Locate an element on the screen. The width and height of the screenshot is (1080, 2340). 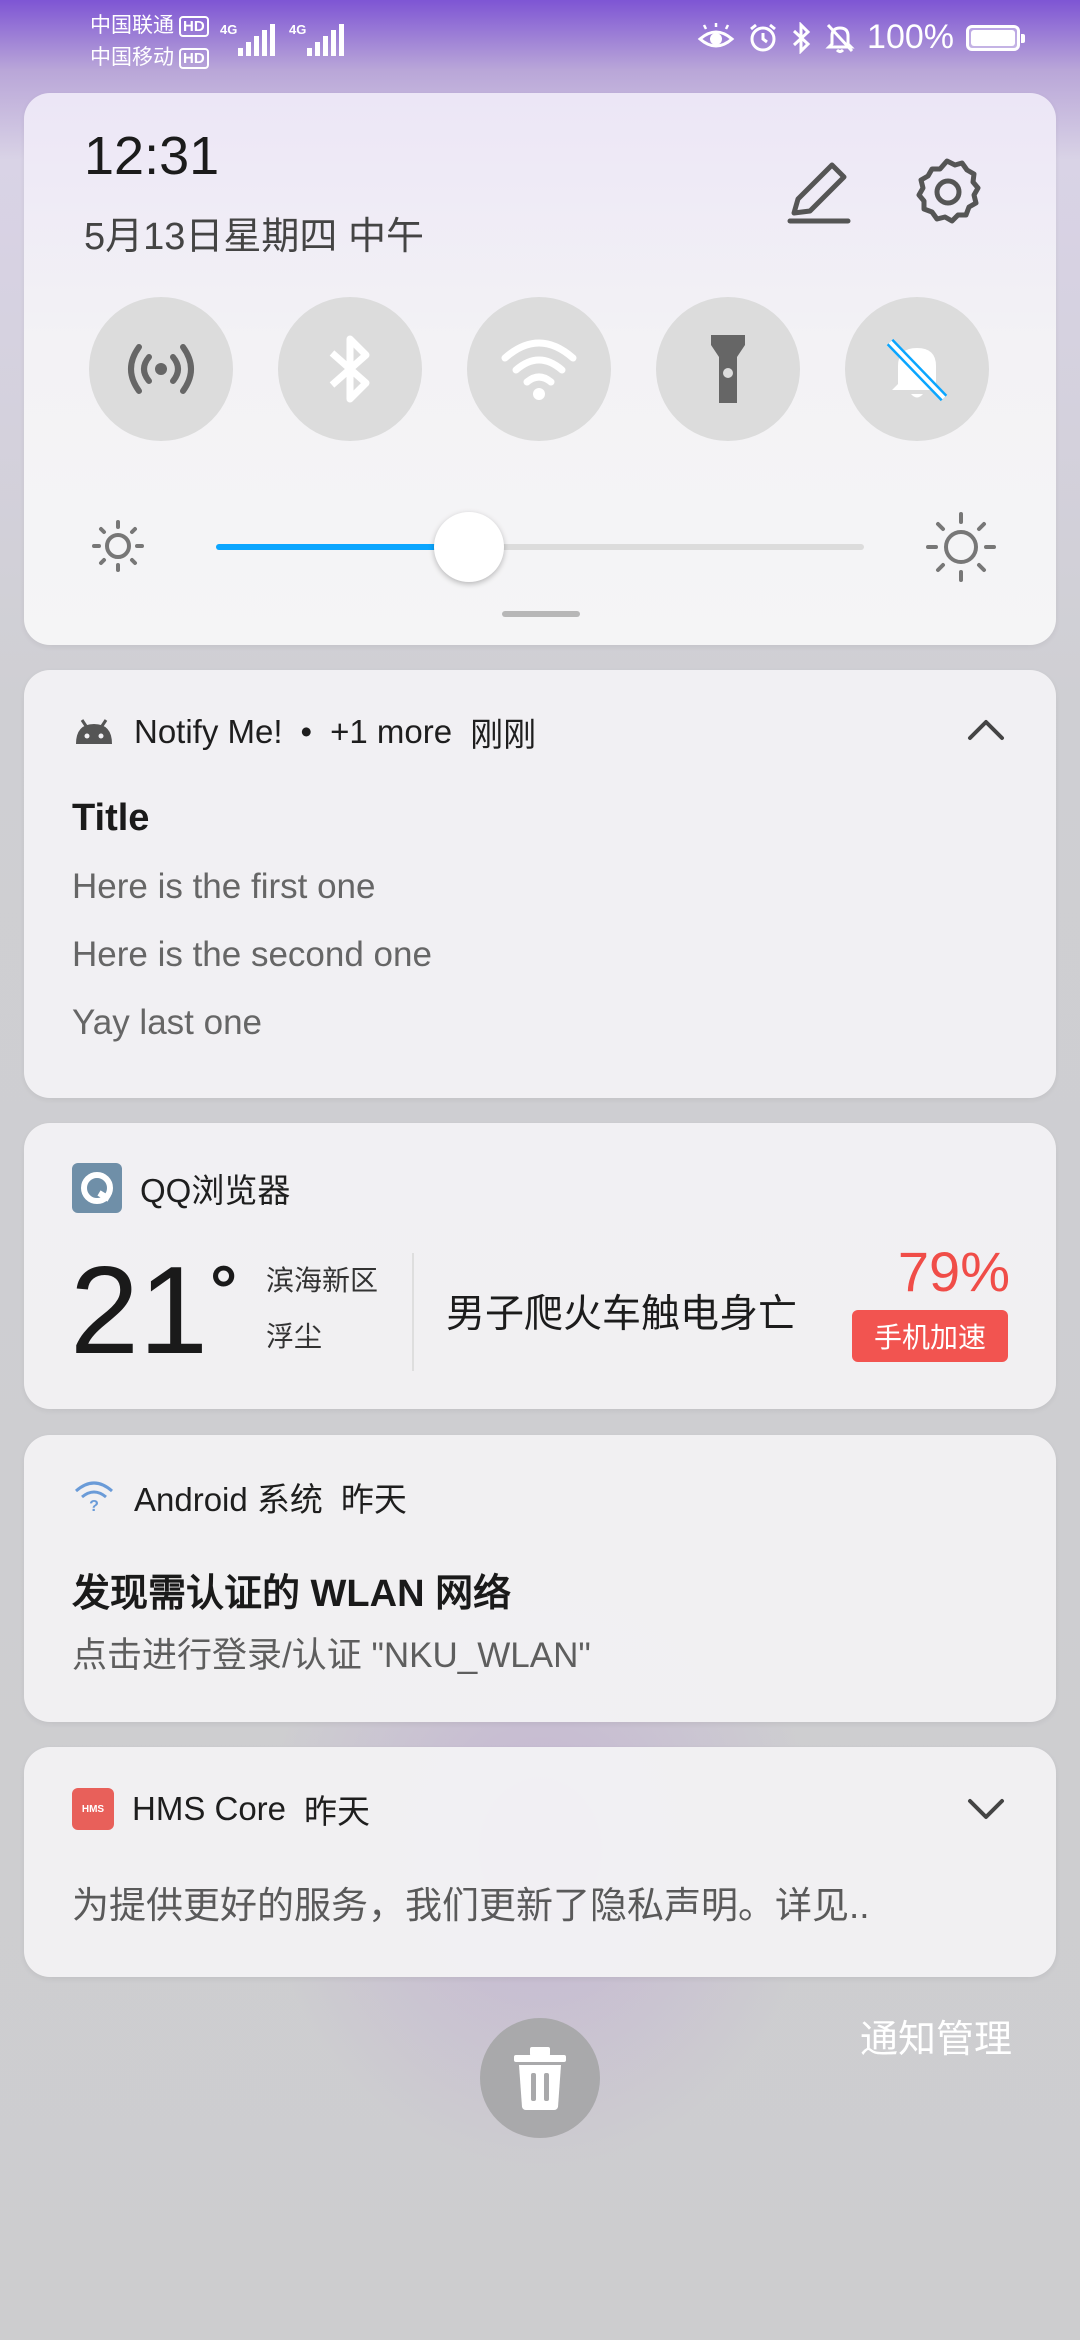
memory-percent: 79% is located at coordinates (953, 1271).